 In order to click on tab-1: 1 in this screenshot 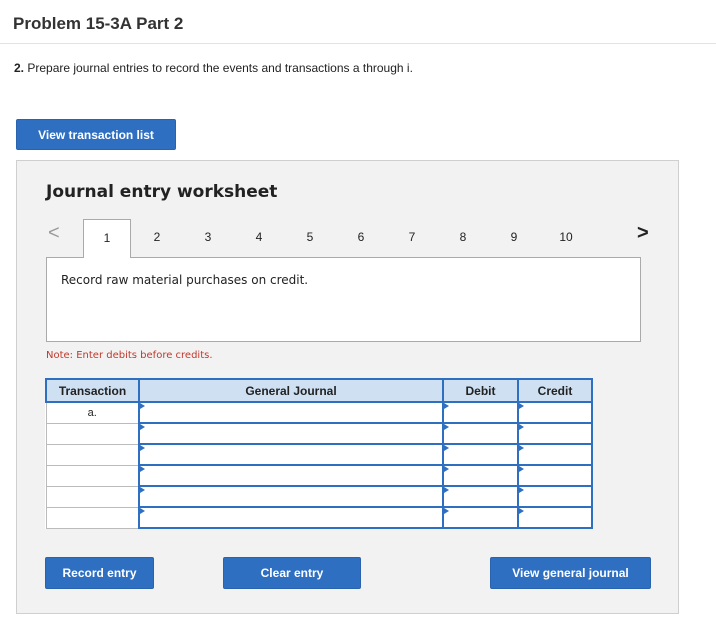, I will do `click(107, 238)`.